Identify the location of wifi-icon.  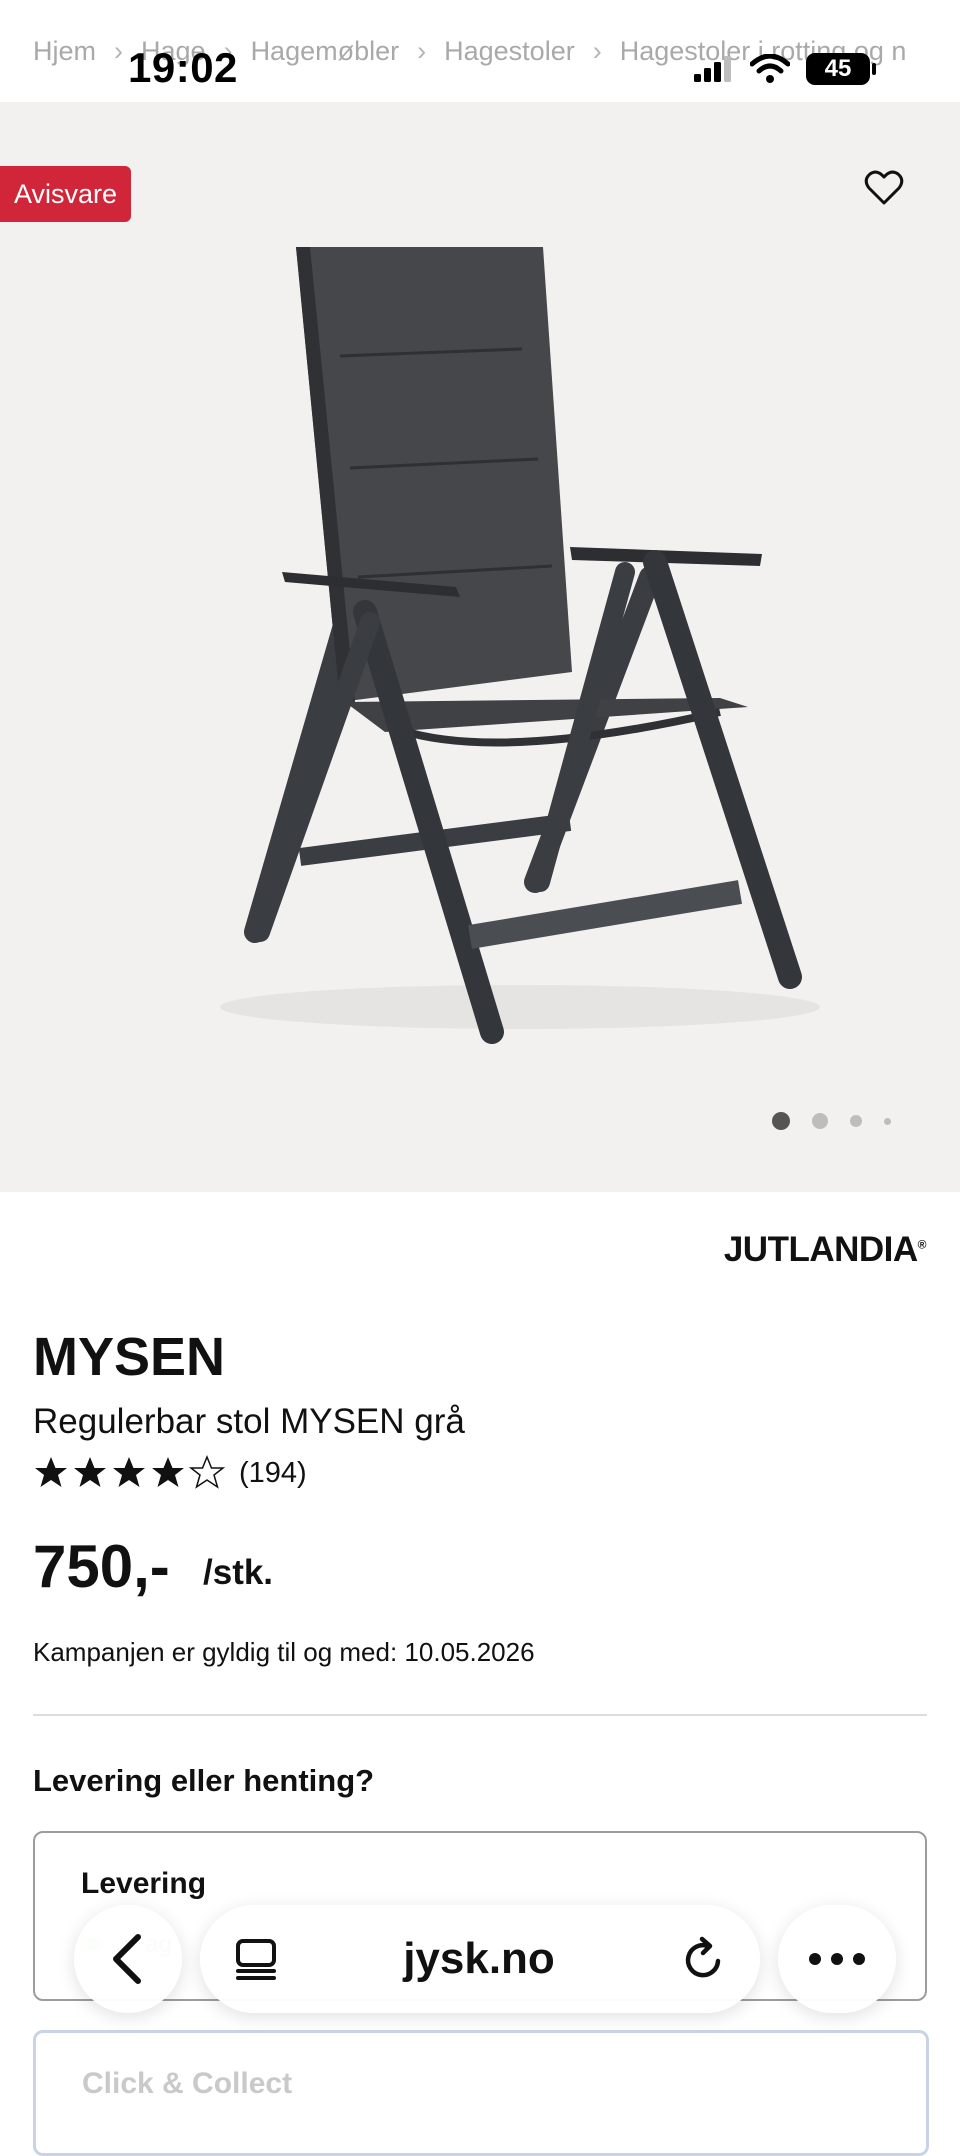
(770, 68).